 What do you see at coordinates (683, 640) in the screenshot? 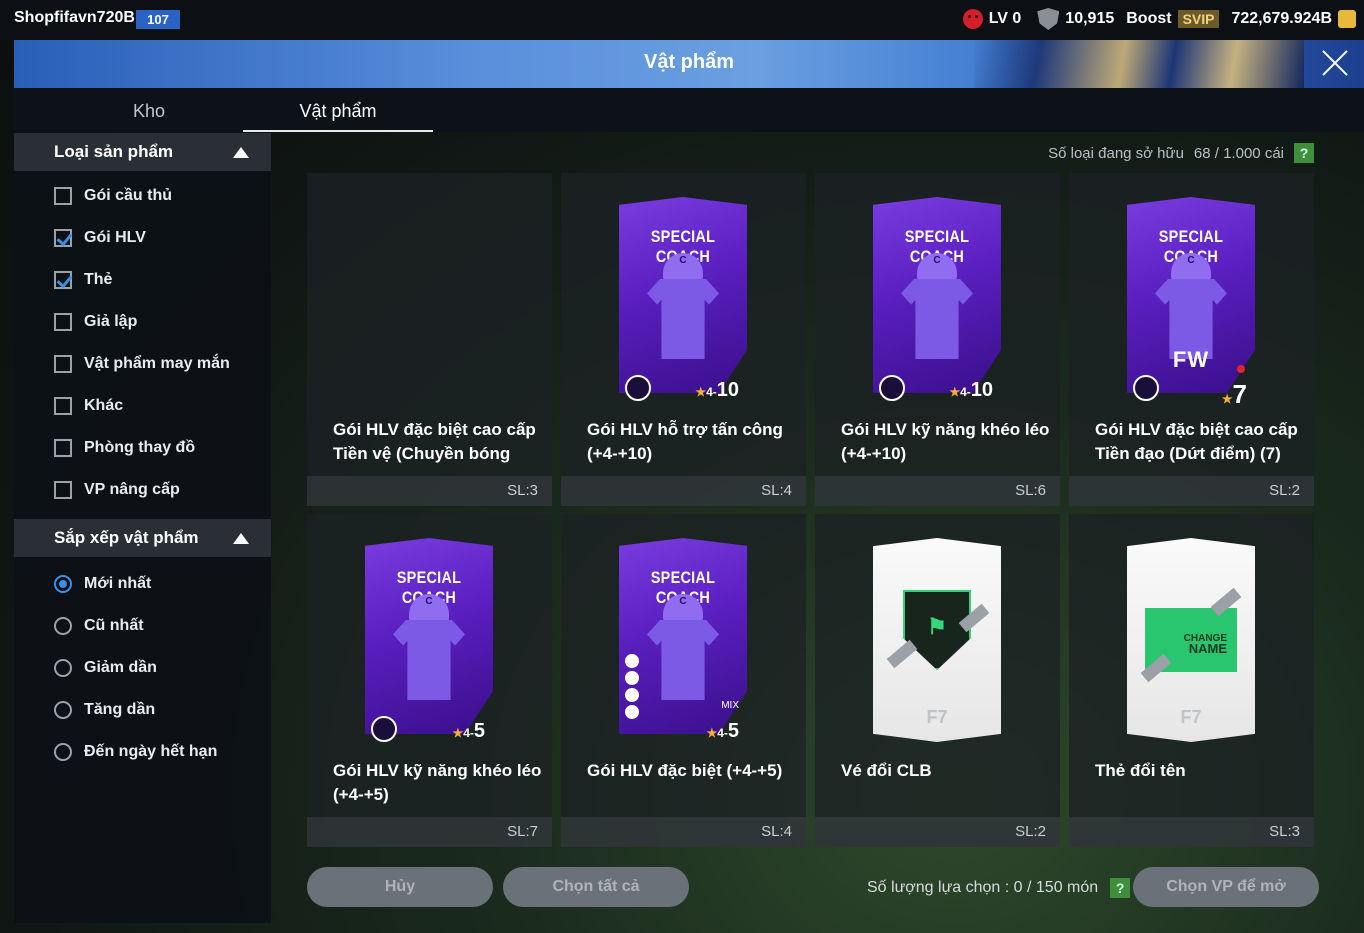
I see `coach-pack-image: SPECIAL COACH C MIX ★4-5` at bounding box center [683, 640].